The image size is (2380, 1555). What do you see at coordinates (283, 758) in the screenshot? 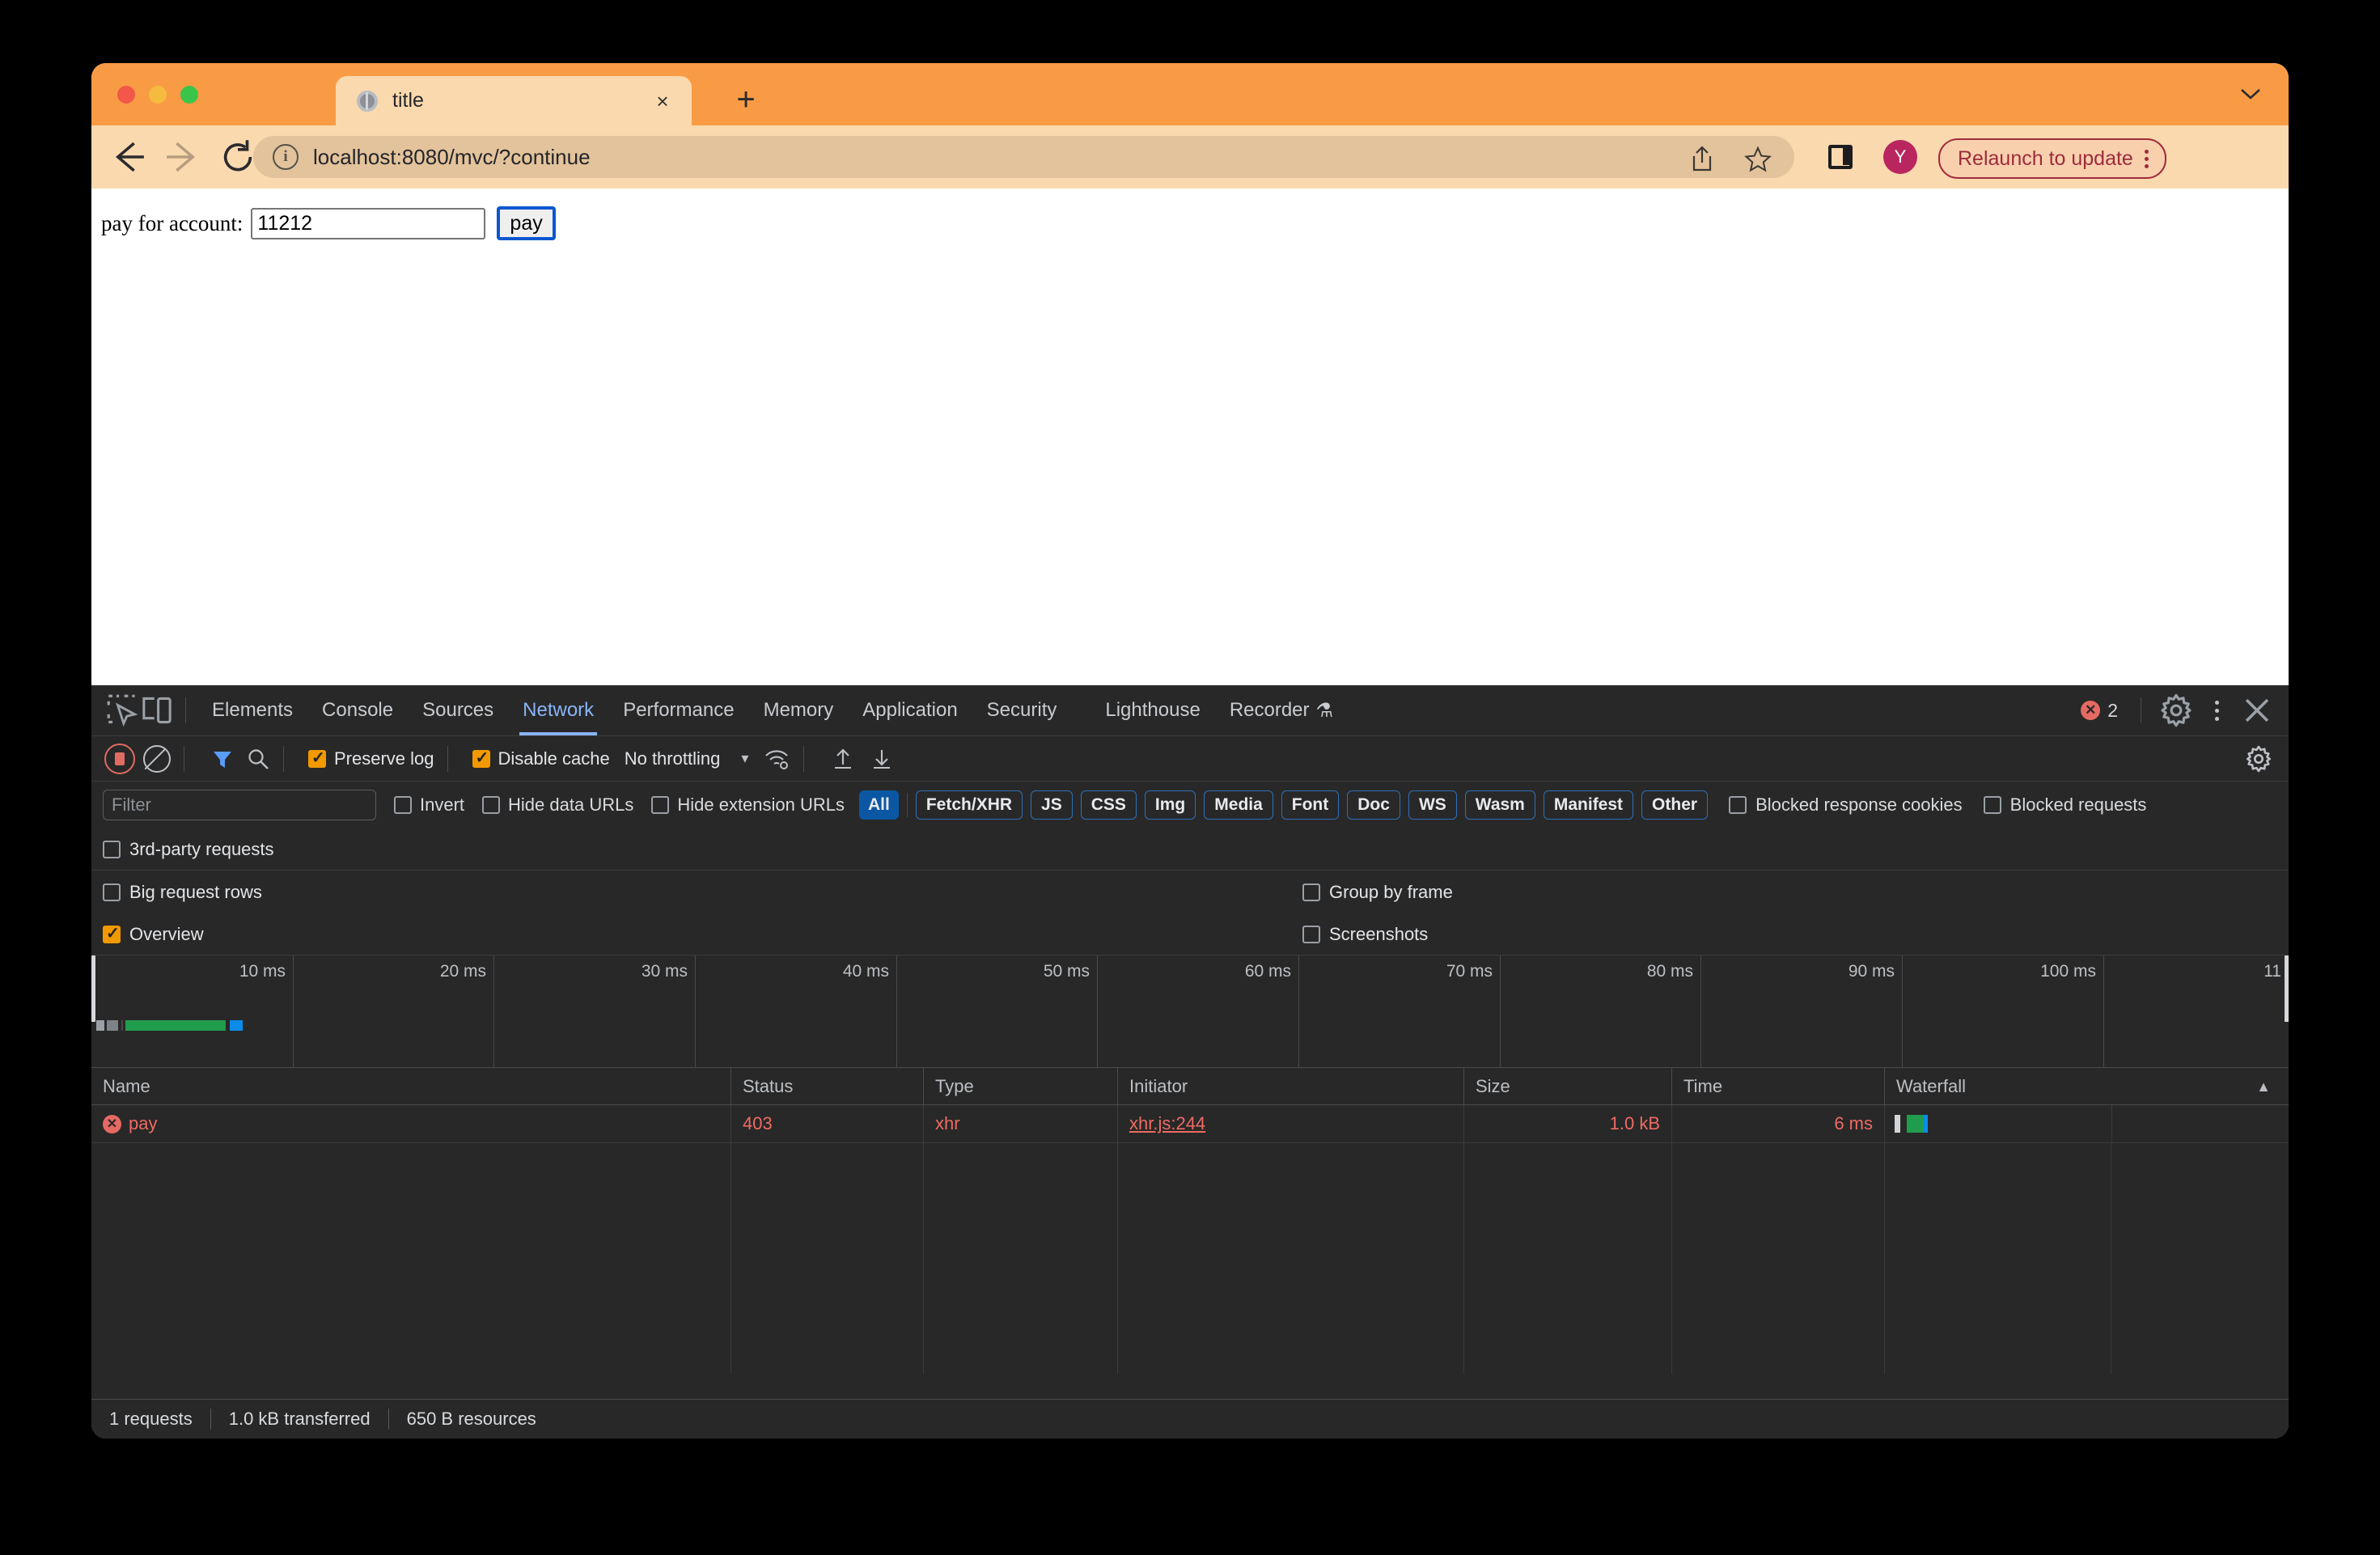
I see `divider` at bounding box center [283, 758].